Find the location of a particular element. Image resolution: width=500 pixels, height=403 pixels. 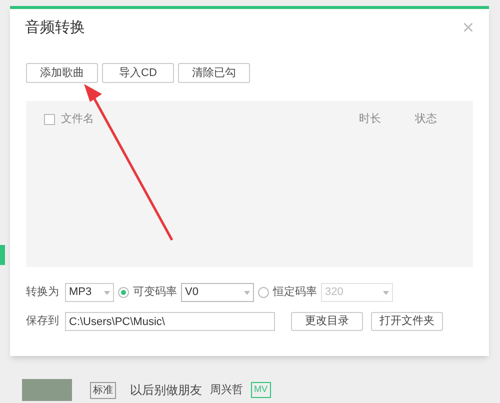

toolbar-button: 导入CD is located at coordinates (138, 73).